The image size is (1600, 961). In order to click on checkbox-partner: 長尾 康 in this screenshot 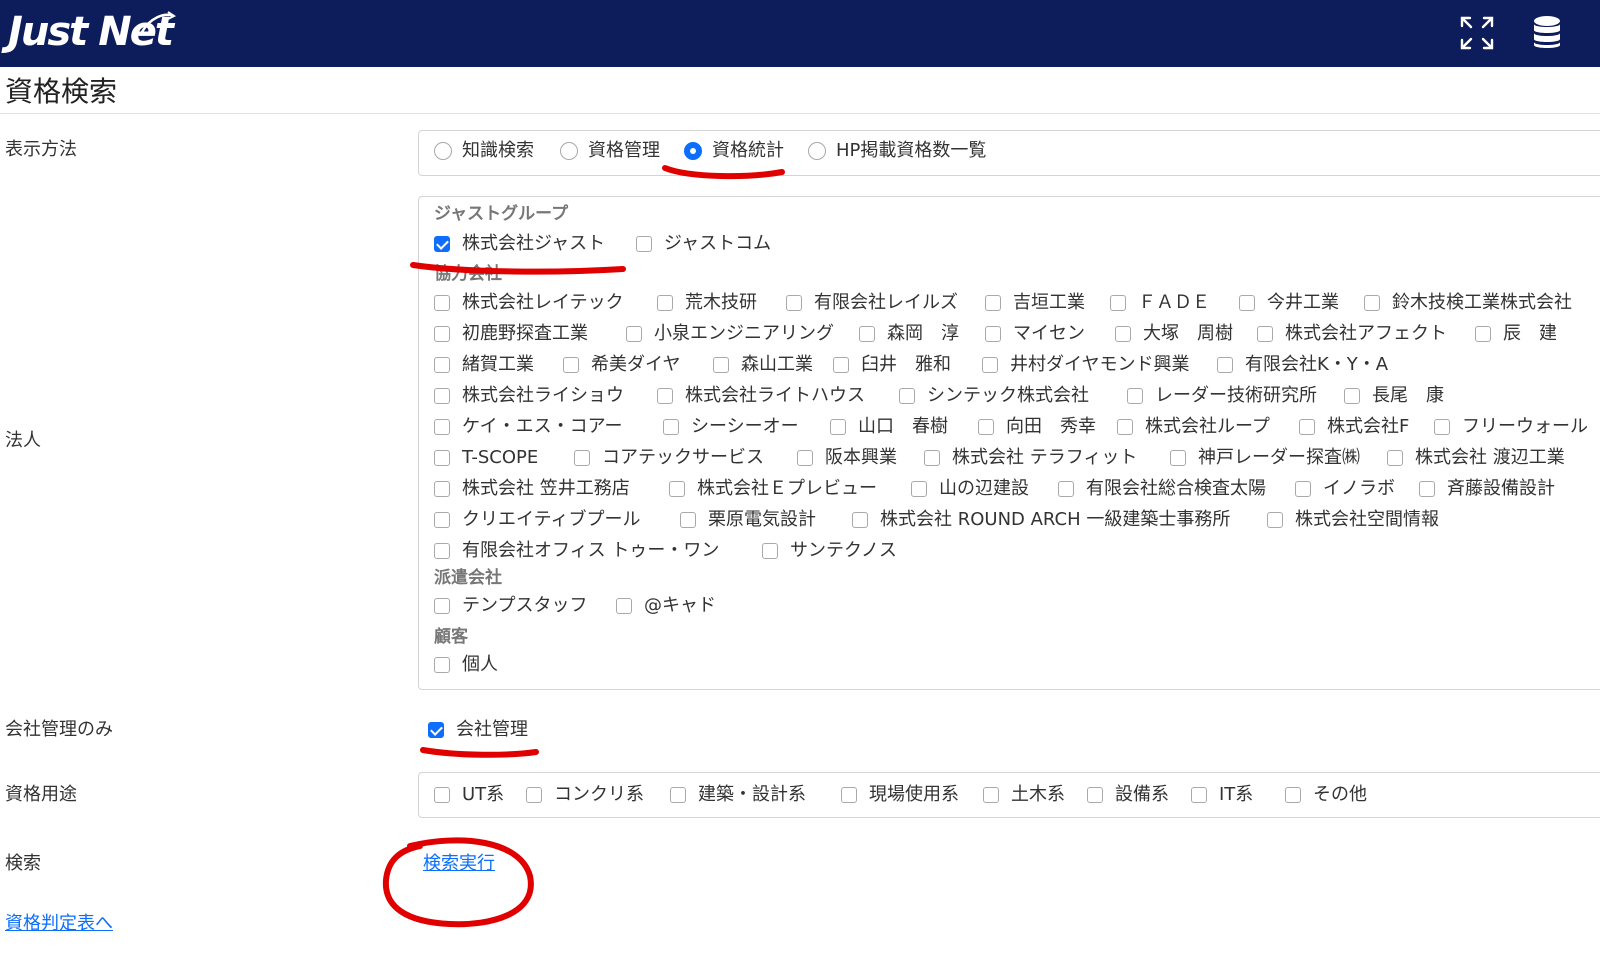, I will do `click(1394, 396)`.